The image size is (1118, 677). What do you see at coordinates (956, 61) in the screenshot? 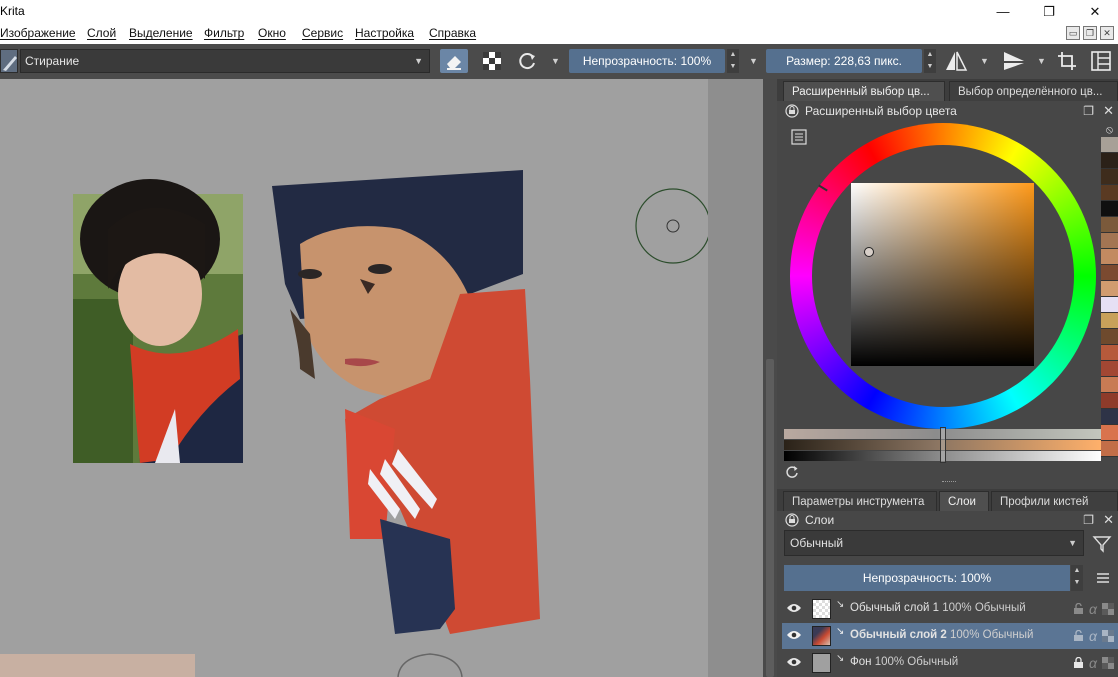
I see `mirror-horizontal-icon` at bounding box center [956, 61].